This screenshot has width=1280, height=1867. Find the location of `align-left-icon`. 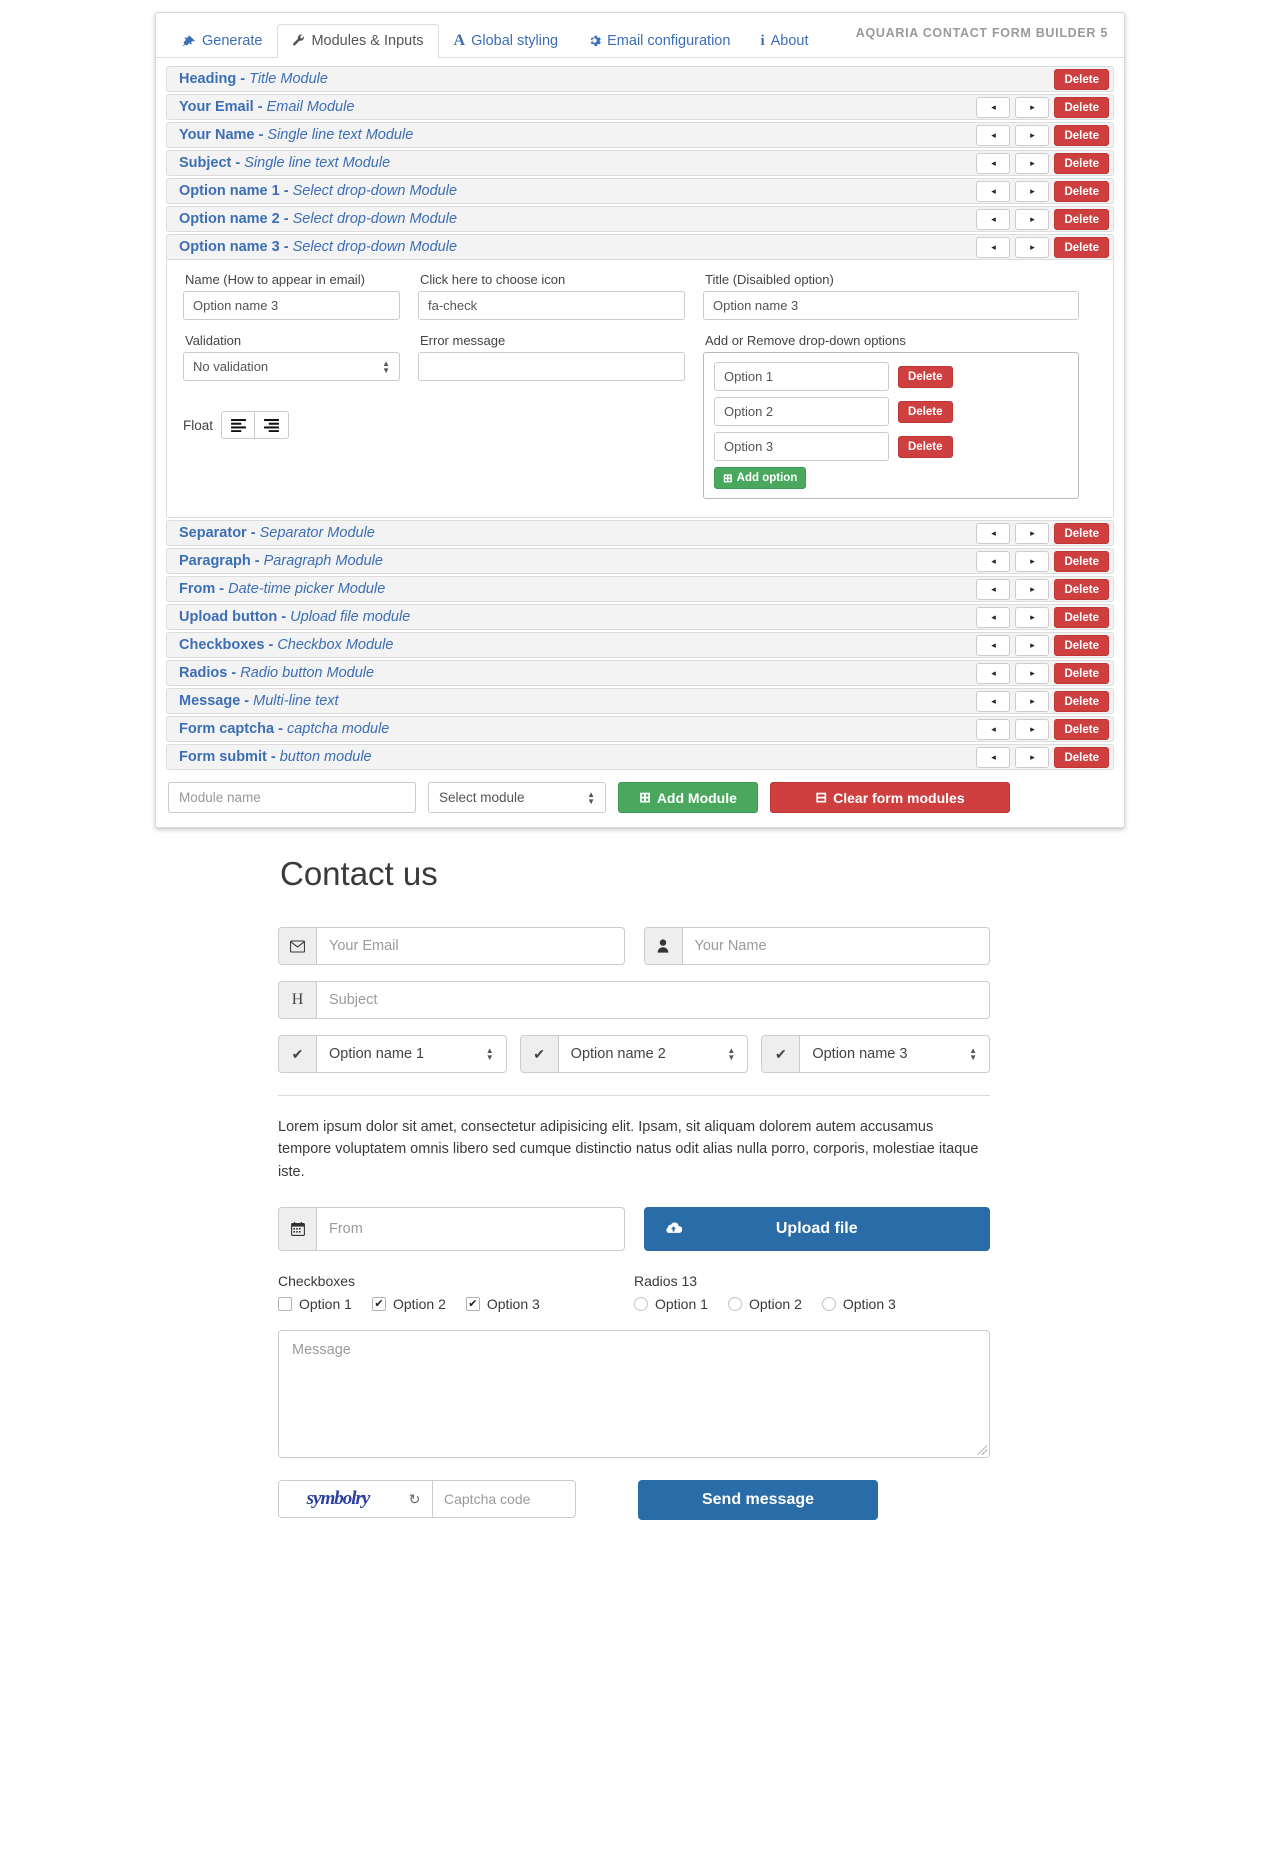

align-left-icon is located at coordinates (238, 425).